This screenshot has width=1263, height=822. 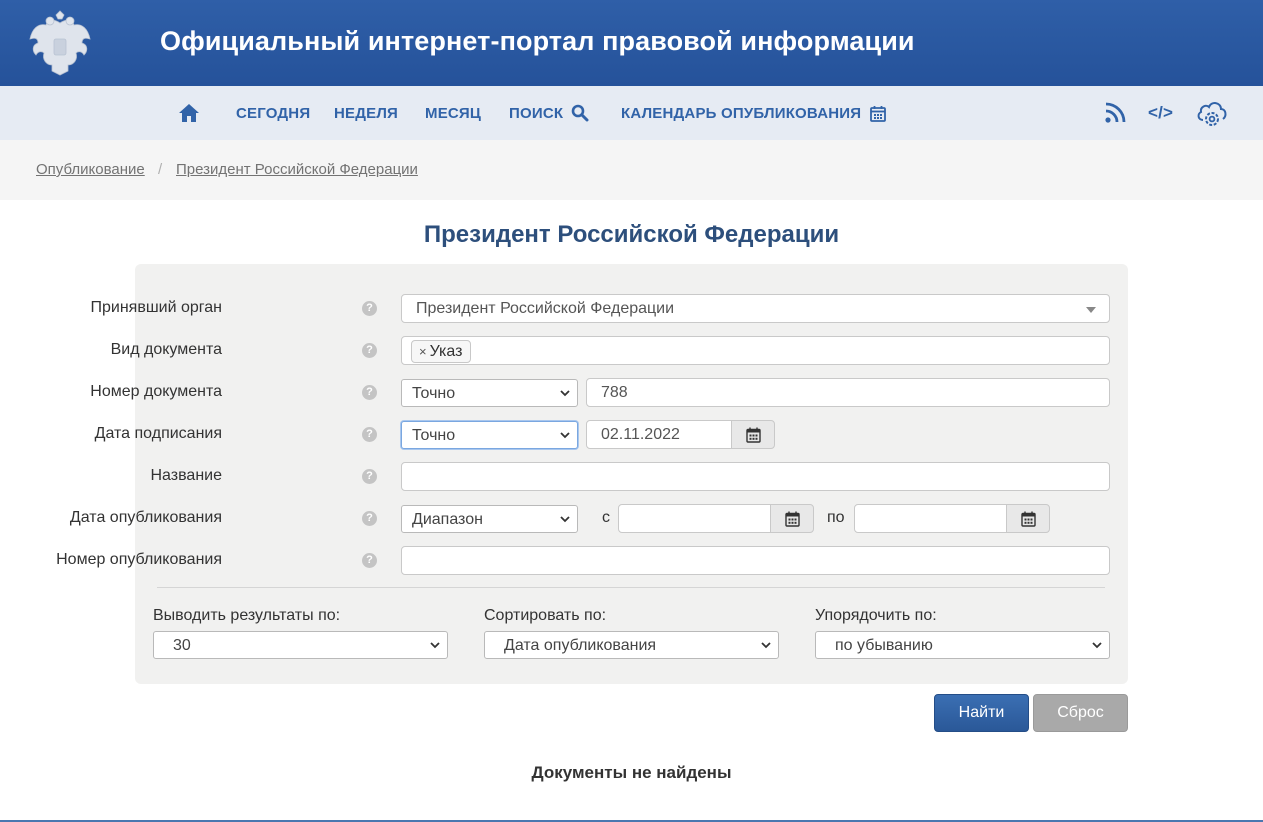 I want to click on doc-type-multiselect: × Указ, so click(x=755, y=350).